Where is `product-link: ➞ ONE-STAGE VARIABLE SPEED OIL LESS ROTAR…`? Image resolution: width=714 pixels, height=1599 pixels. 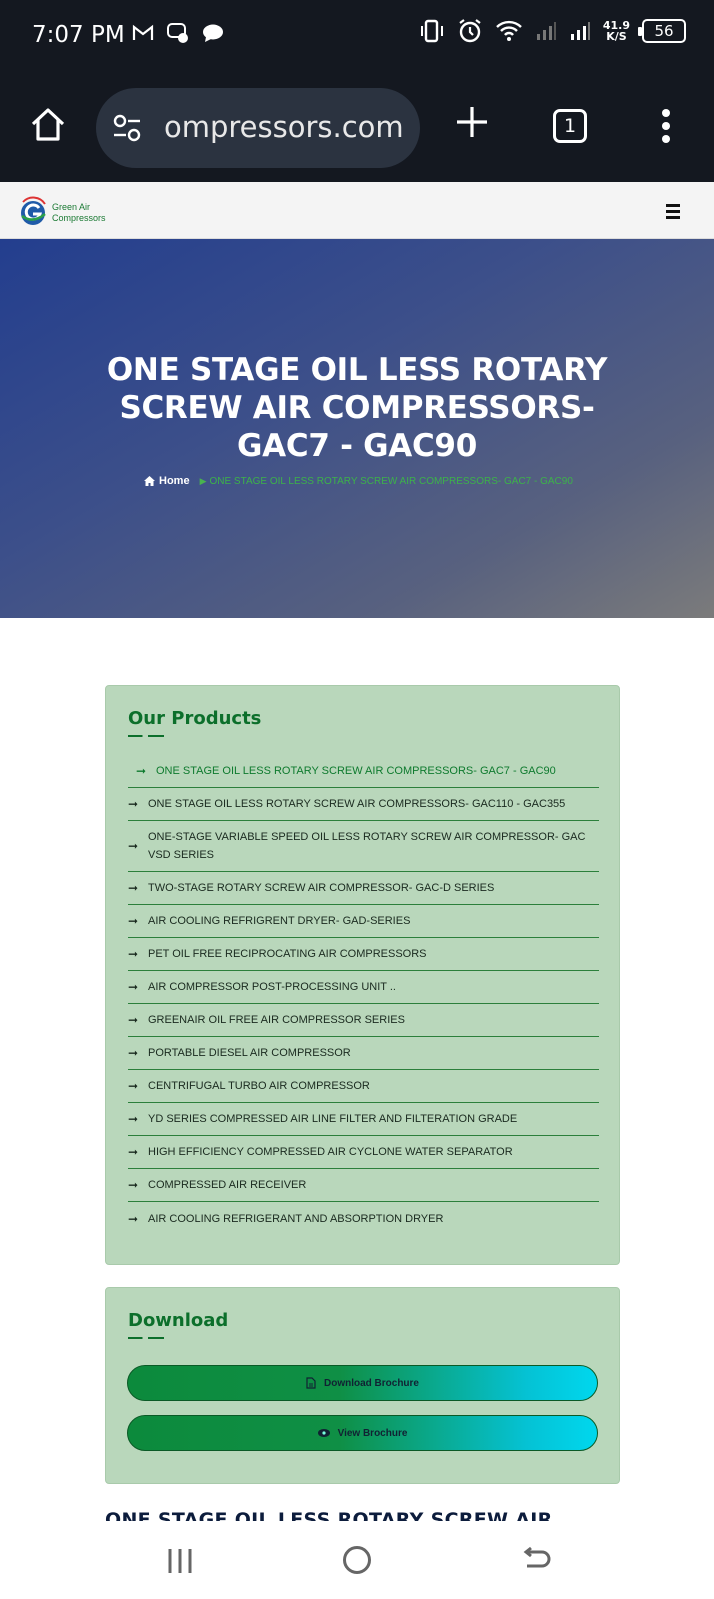
product-link: ➞ ONE-STAGE VARIABLE SPEED OIL LESS ROTAR… is located at coordinates (363, 846).